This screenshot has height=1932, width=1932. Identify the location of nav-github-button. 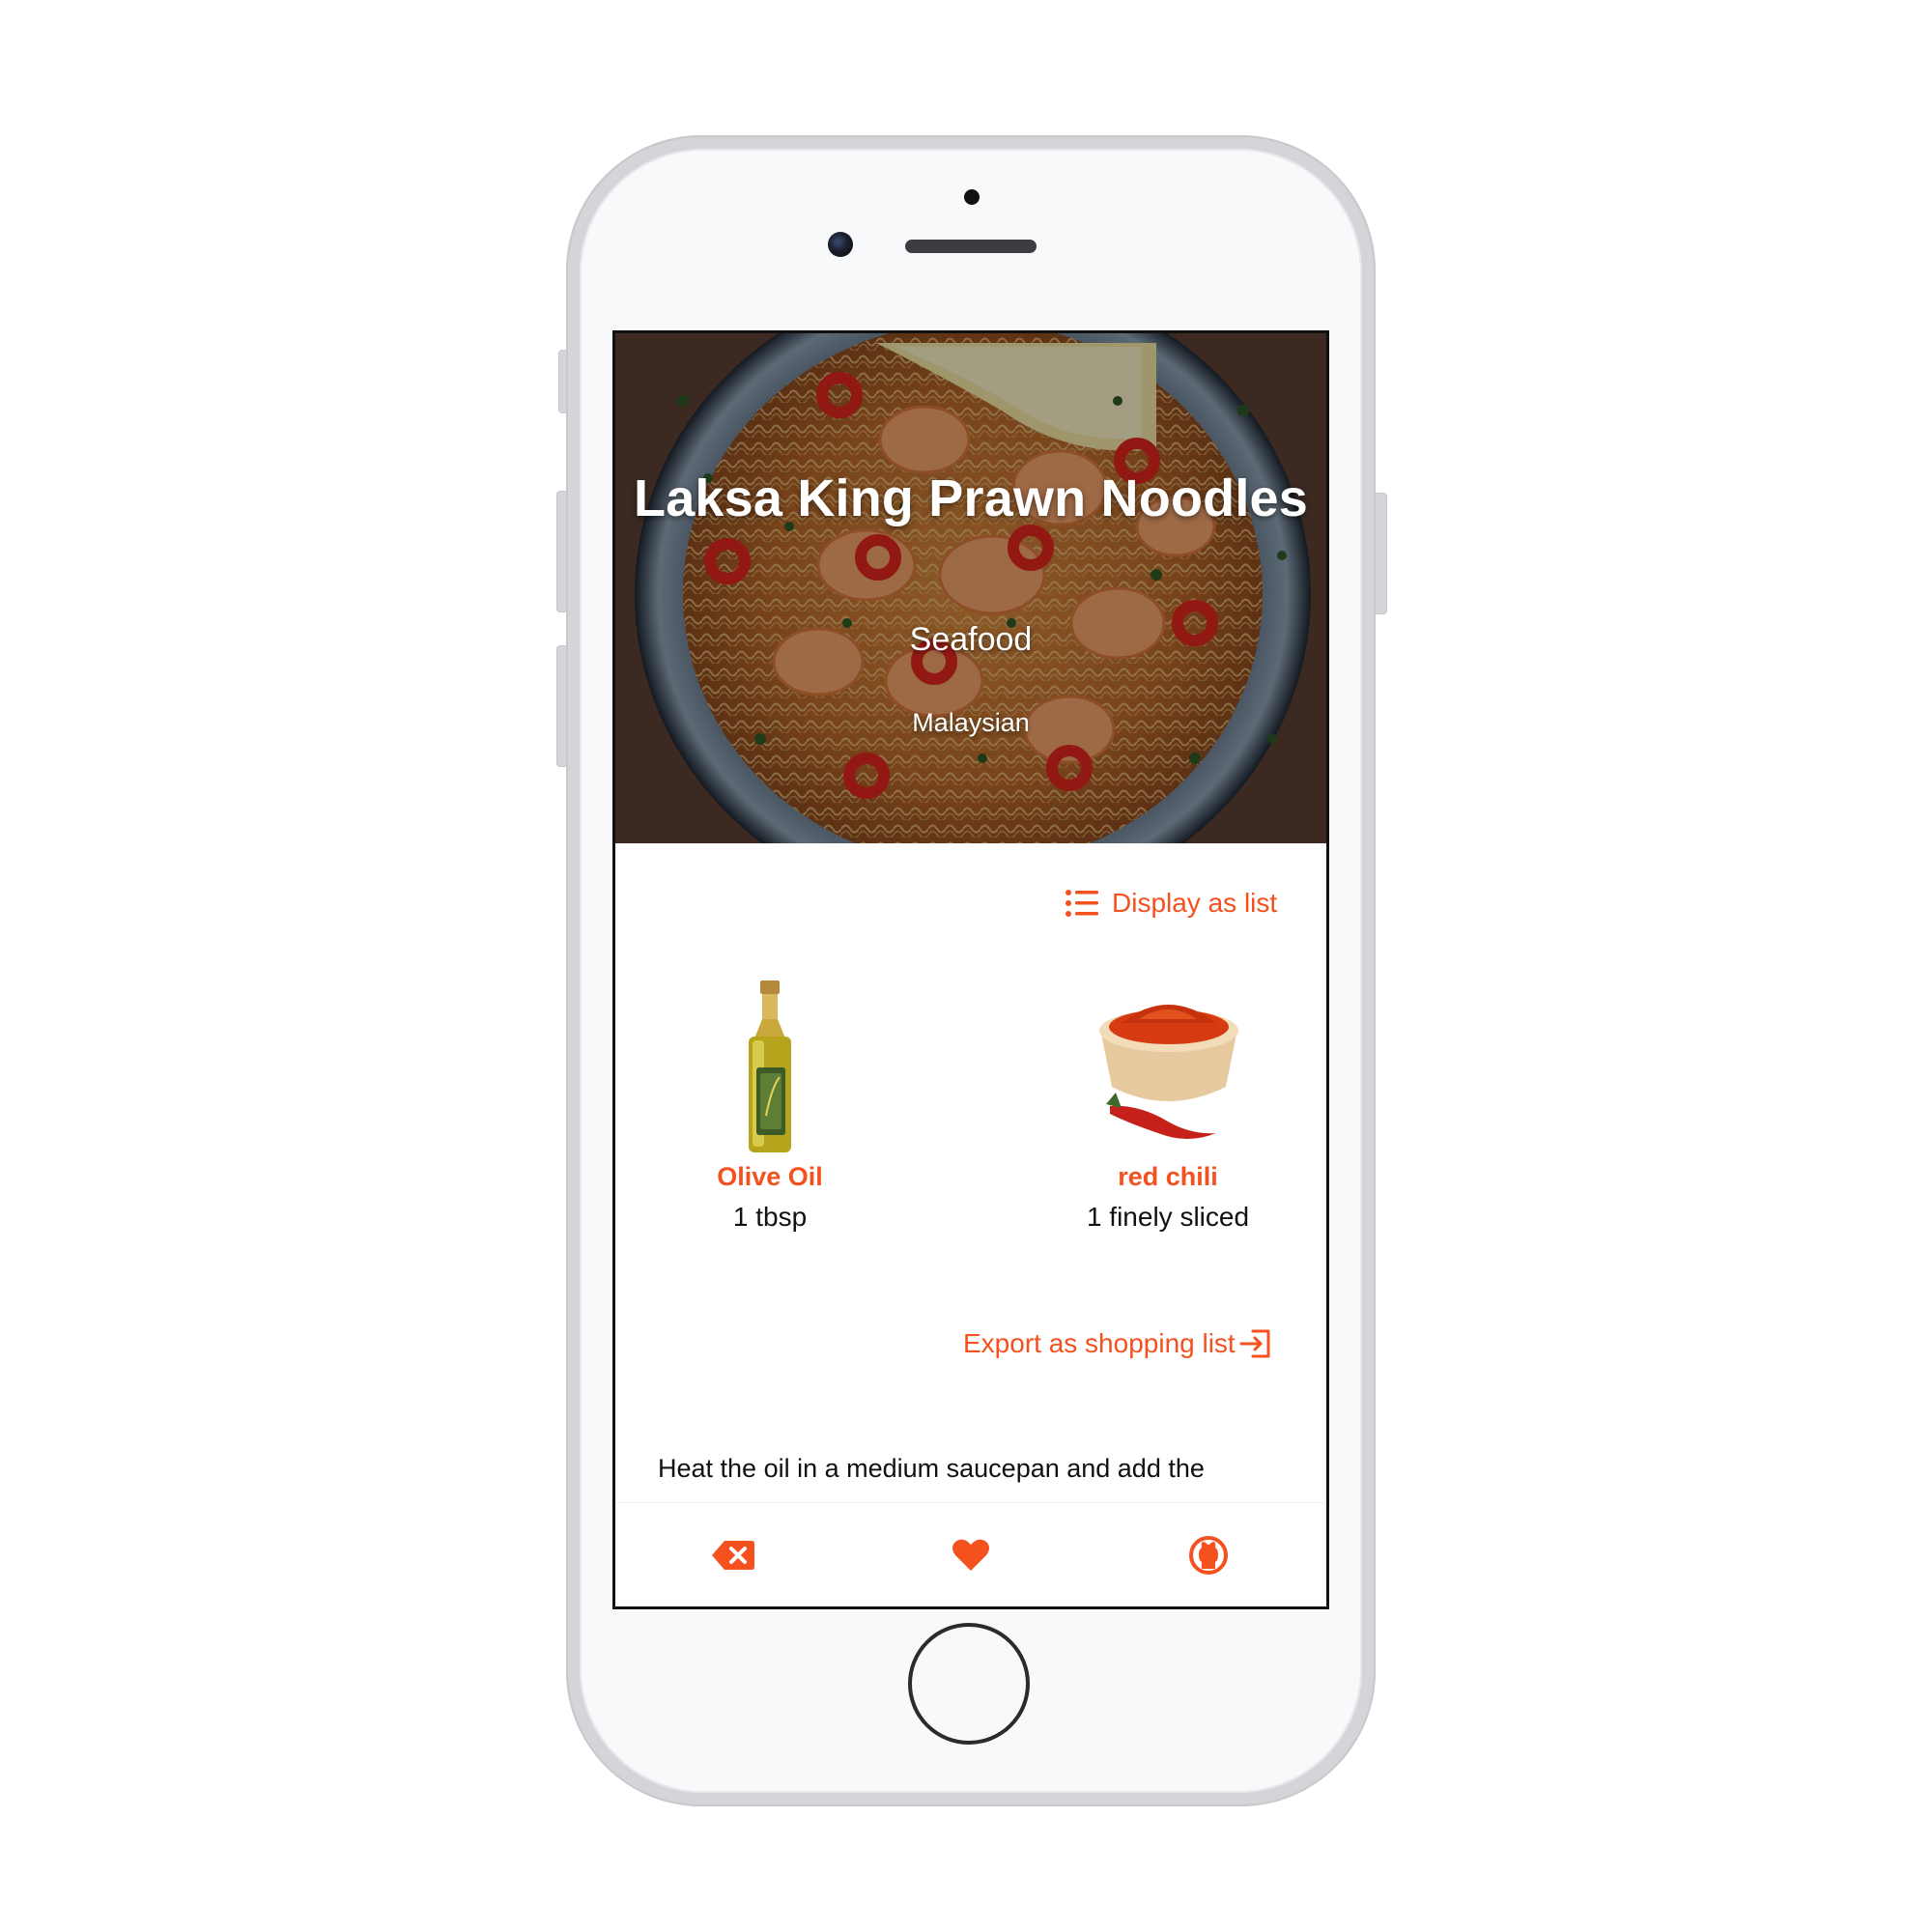
(1208, 1555).